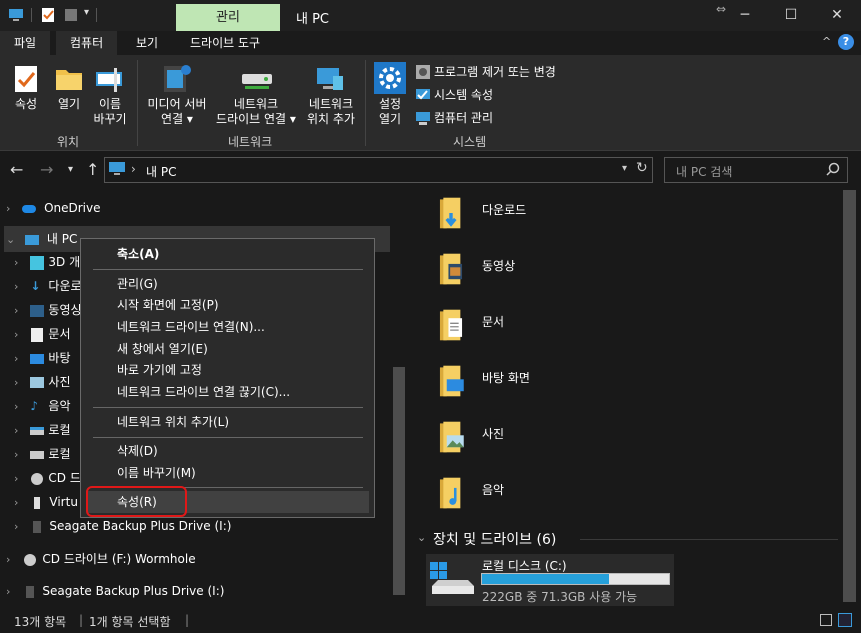 The width and height of the screenshot is (861, 633). What do you see at coordinates (48, 15) in the screenshot?
I see `properties-icon` at bounding box center [48, 15].